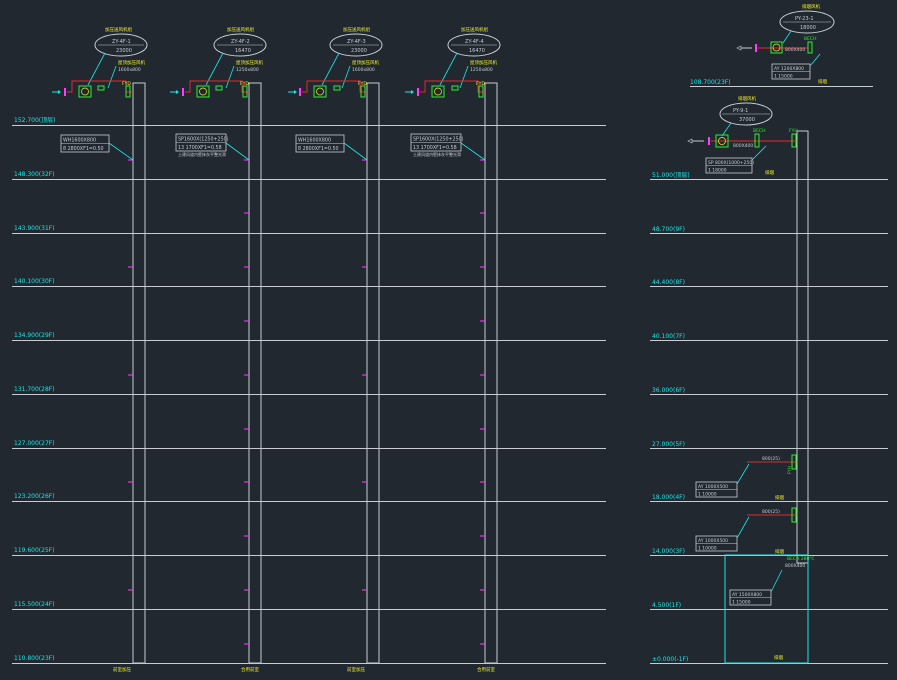  What do you see at coordinates (34, 658) in the screenshot?
I see `level-label: 110.800(23F)` at bounding box center [34, 658].